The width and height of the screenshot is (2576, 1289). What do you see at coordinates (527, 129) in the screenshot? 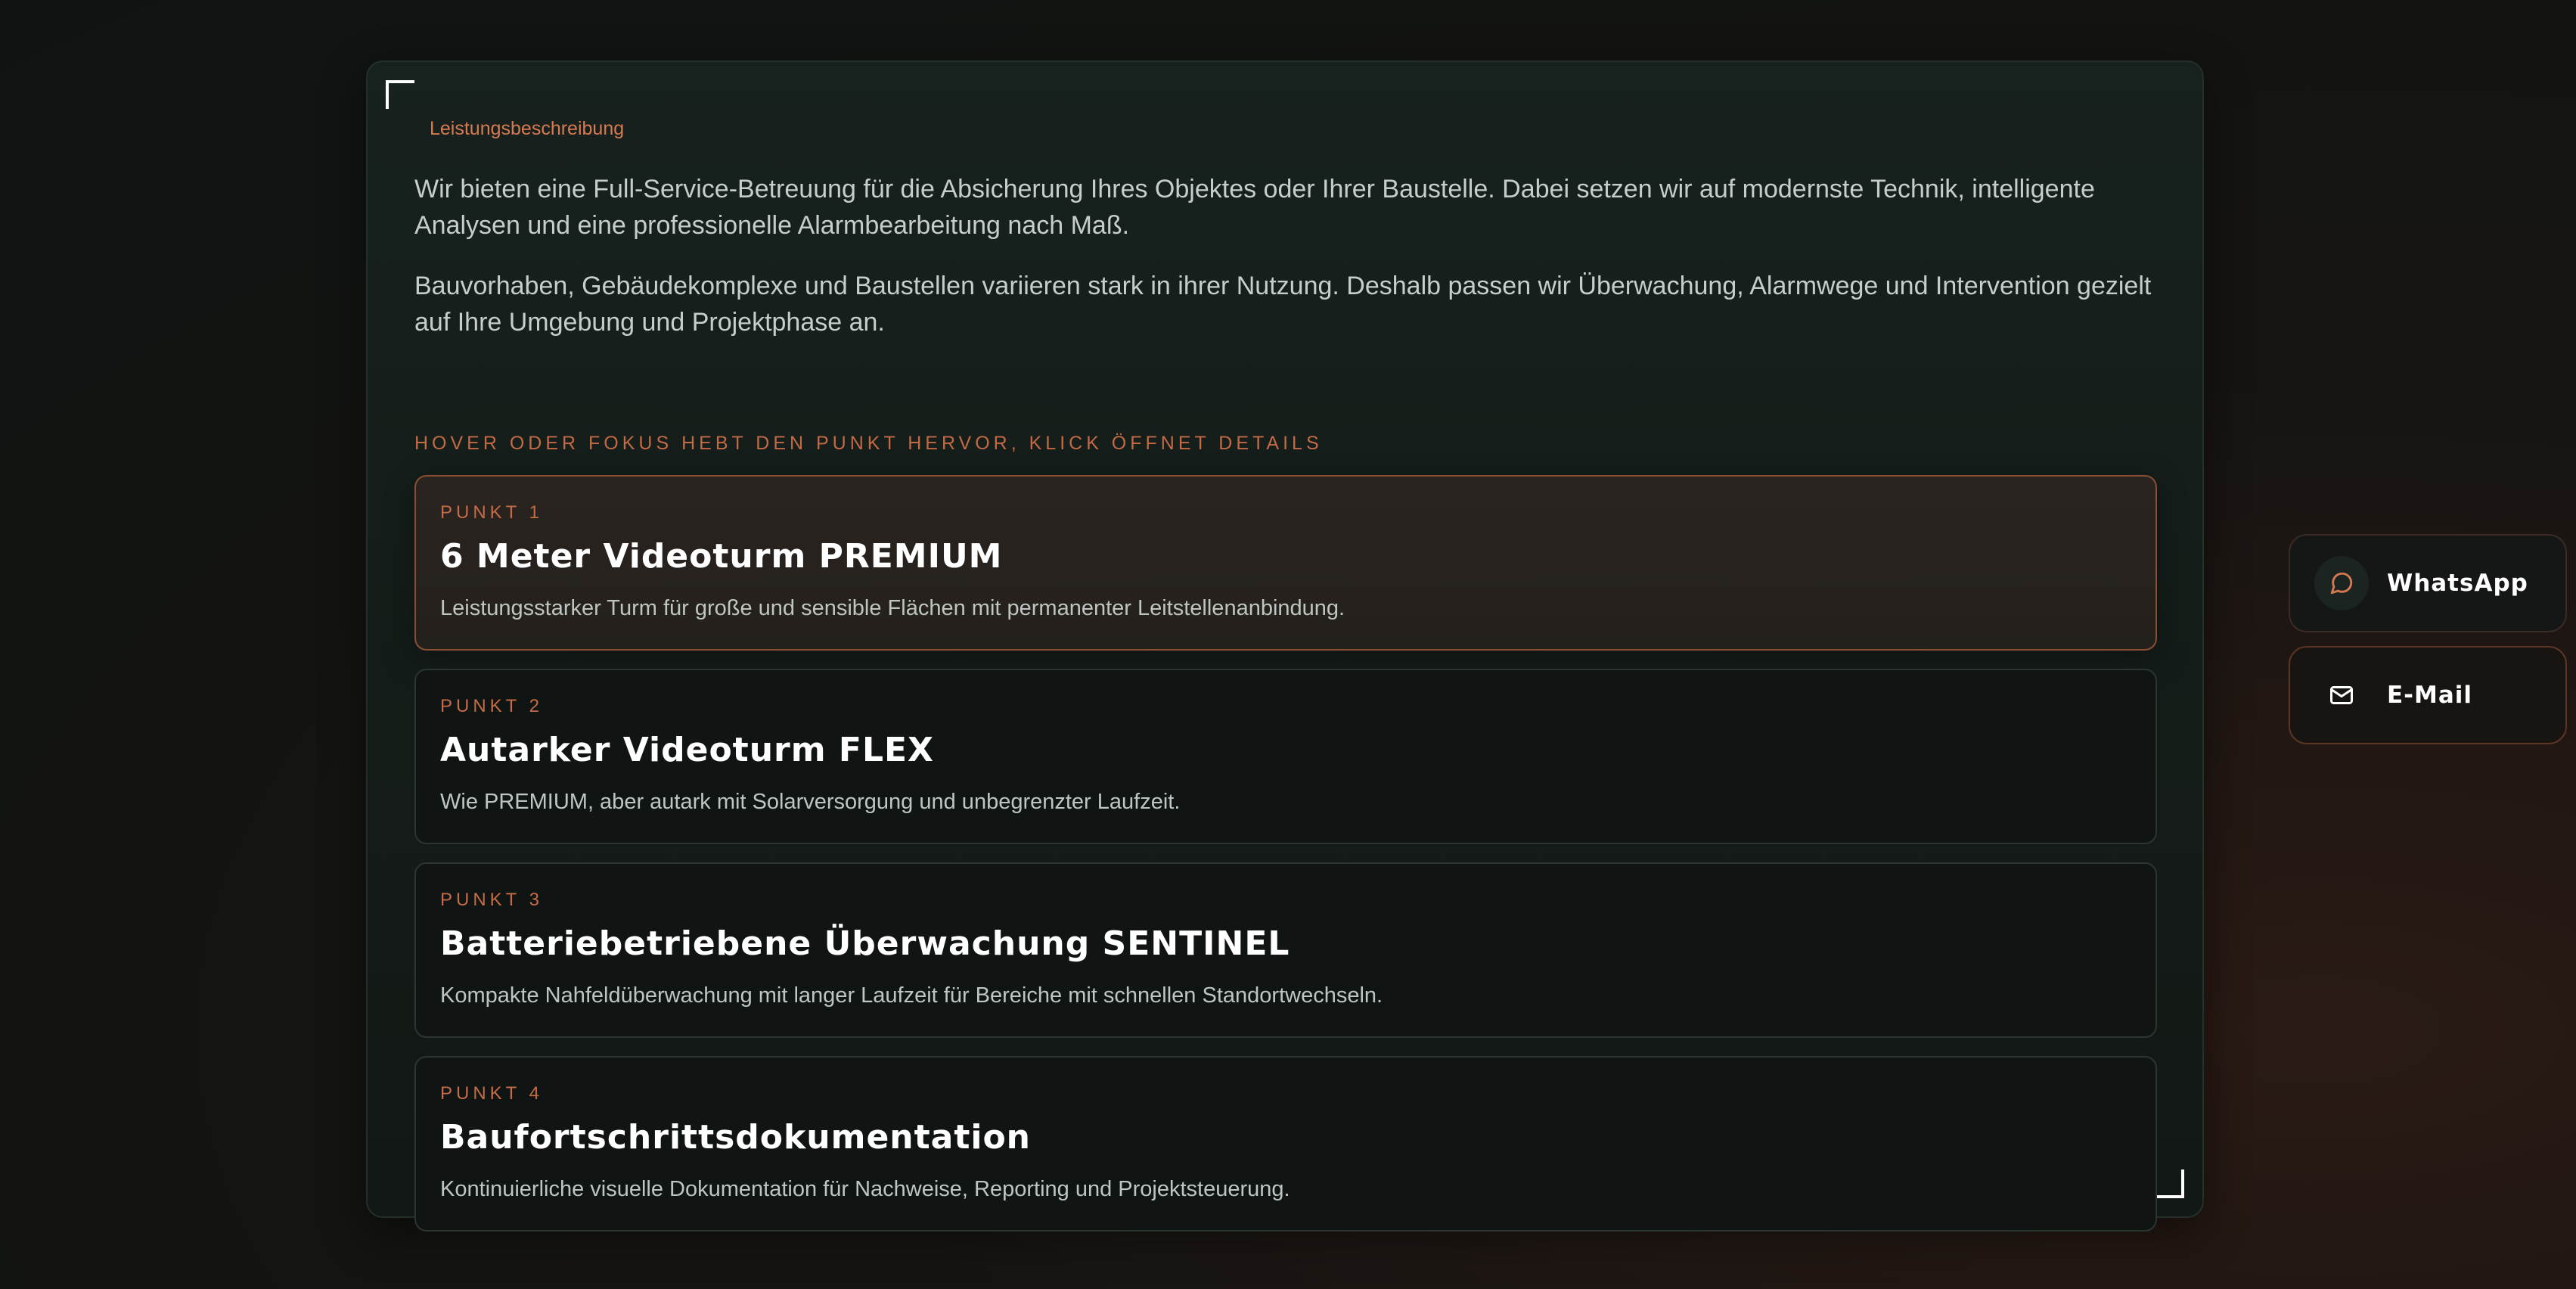
I see `section-label: Leistungsbeschreibung` at bounding box center [527, 129].